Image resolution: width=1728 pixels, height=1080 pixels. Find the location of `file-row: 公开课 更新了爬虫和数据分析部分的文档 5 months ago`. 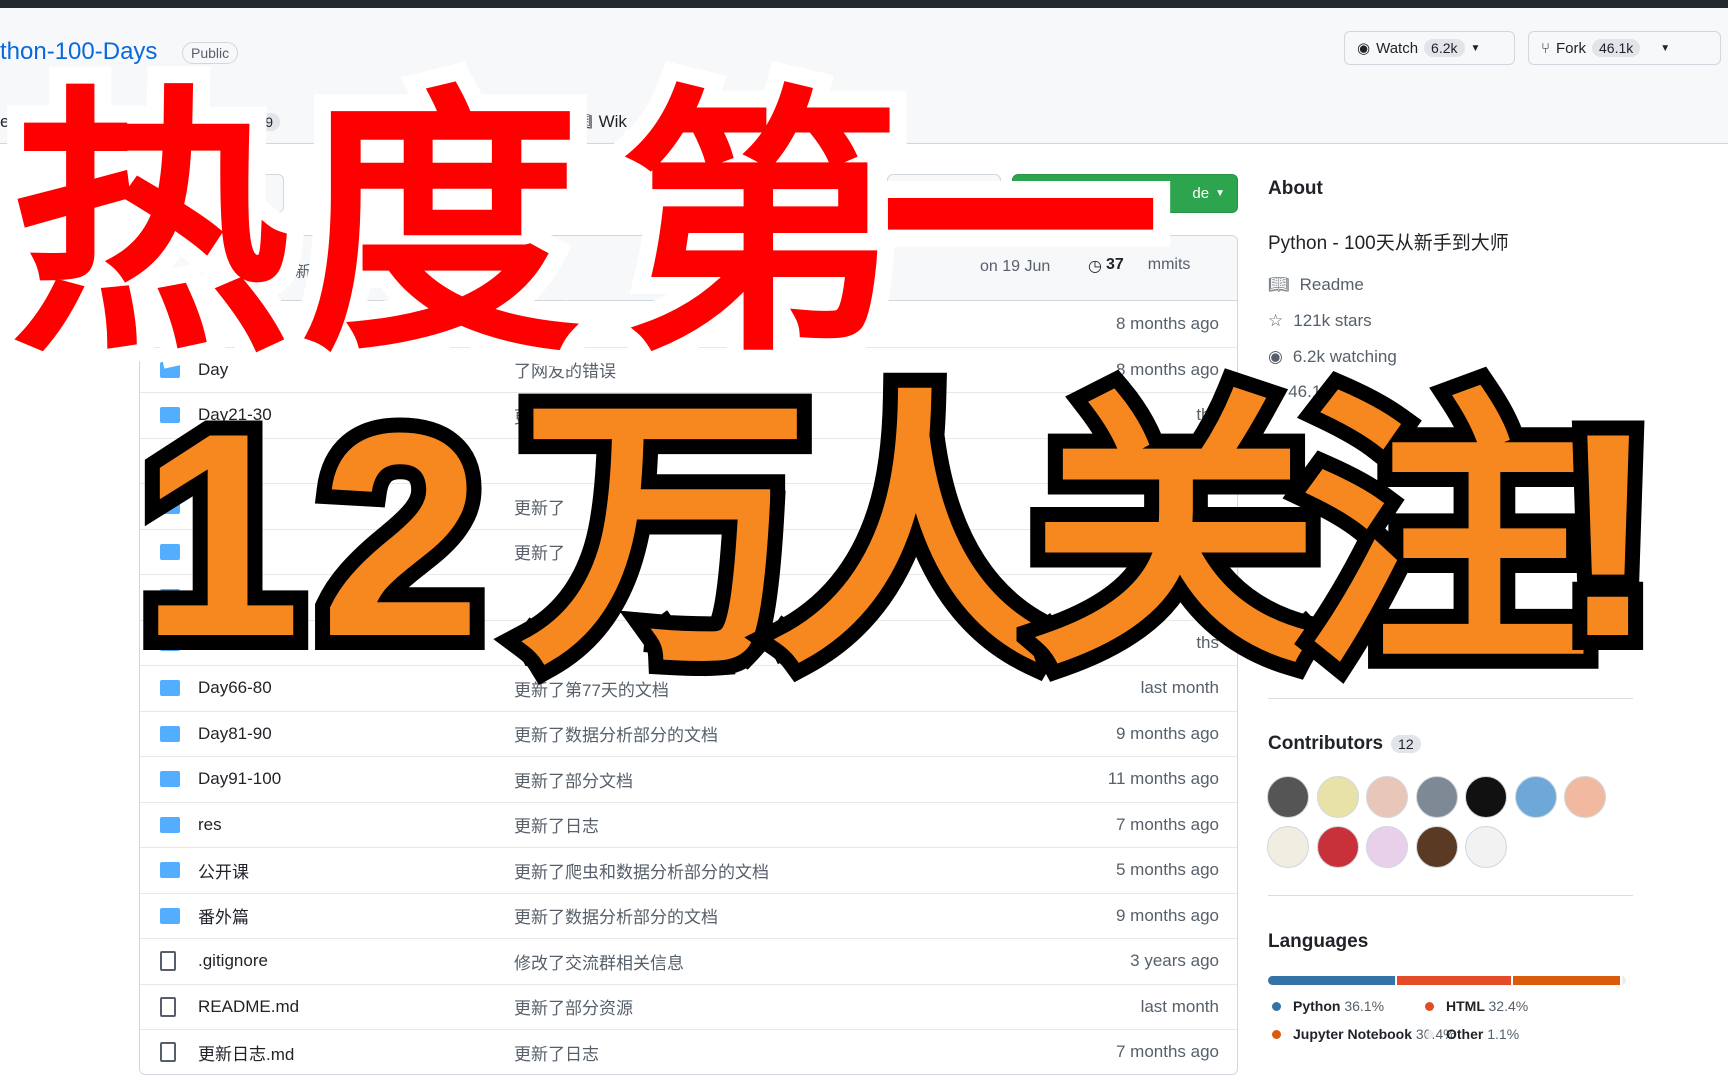

file-row: 公开课 更新了爬虫和数据分析部分的文档 5 months ago is located at coordinates (688, 870).